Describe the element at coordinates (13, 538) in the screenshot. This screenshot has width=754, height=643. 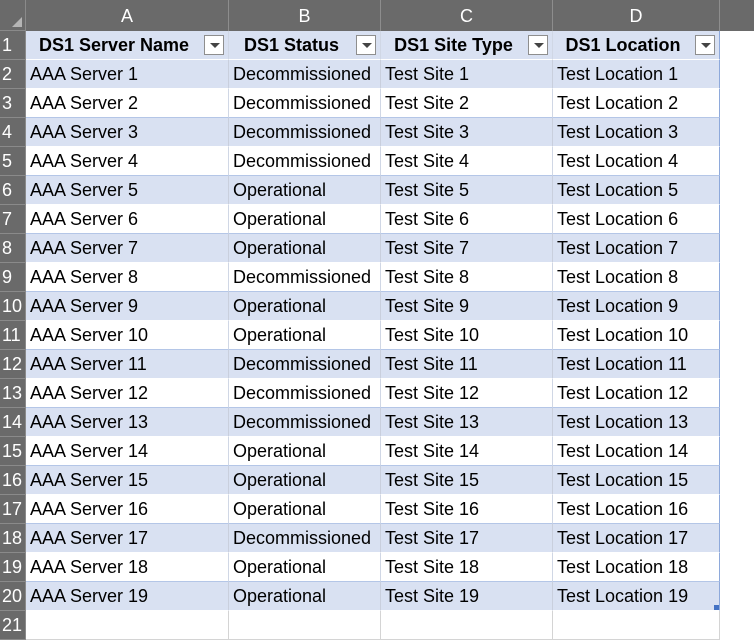
I see `row-header-18: 18` at that location.